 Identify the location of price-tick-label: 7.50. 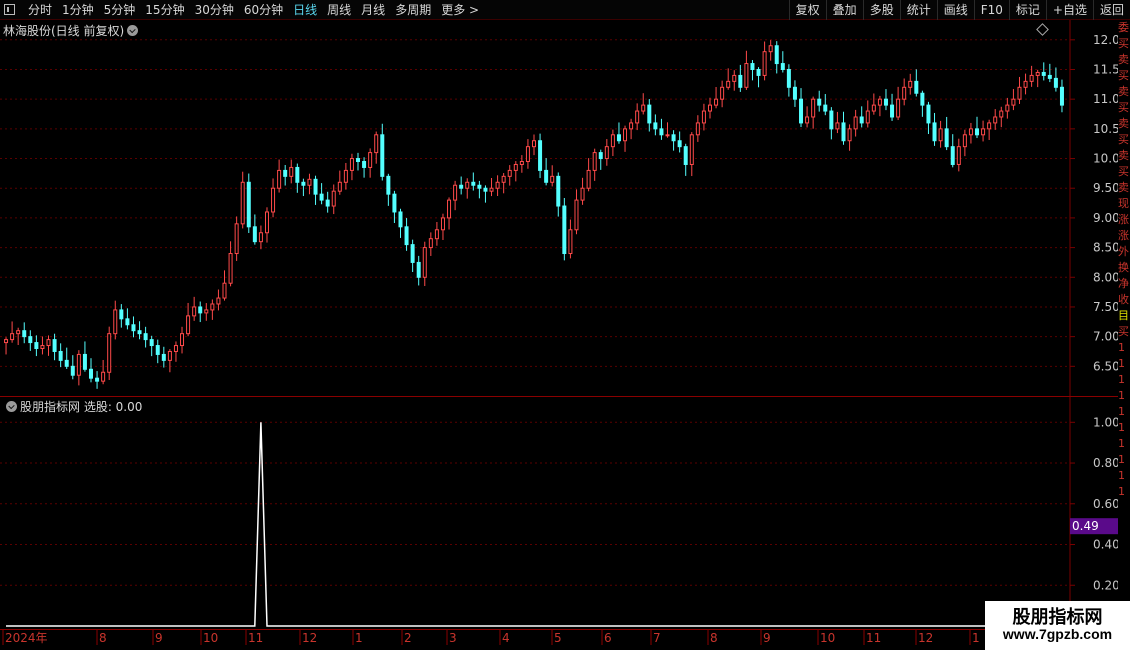
(1106, 307).